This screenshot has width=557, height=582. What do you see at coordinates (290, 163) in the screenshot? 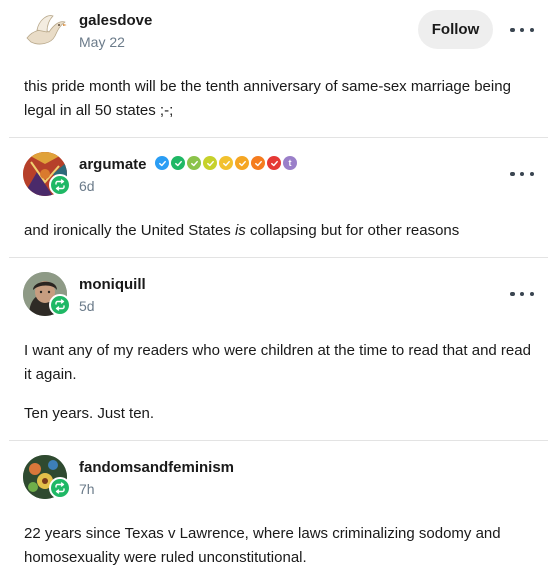
I see `tumblr-badge-icon: t` at bounding box center [290, 163].